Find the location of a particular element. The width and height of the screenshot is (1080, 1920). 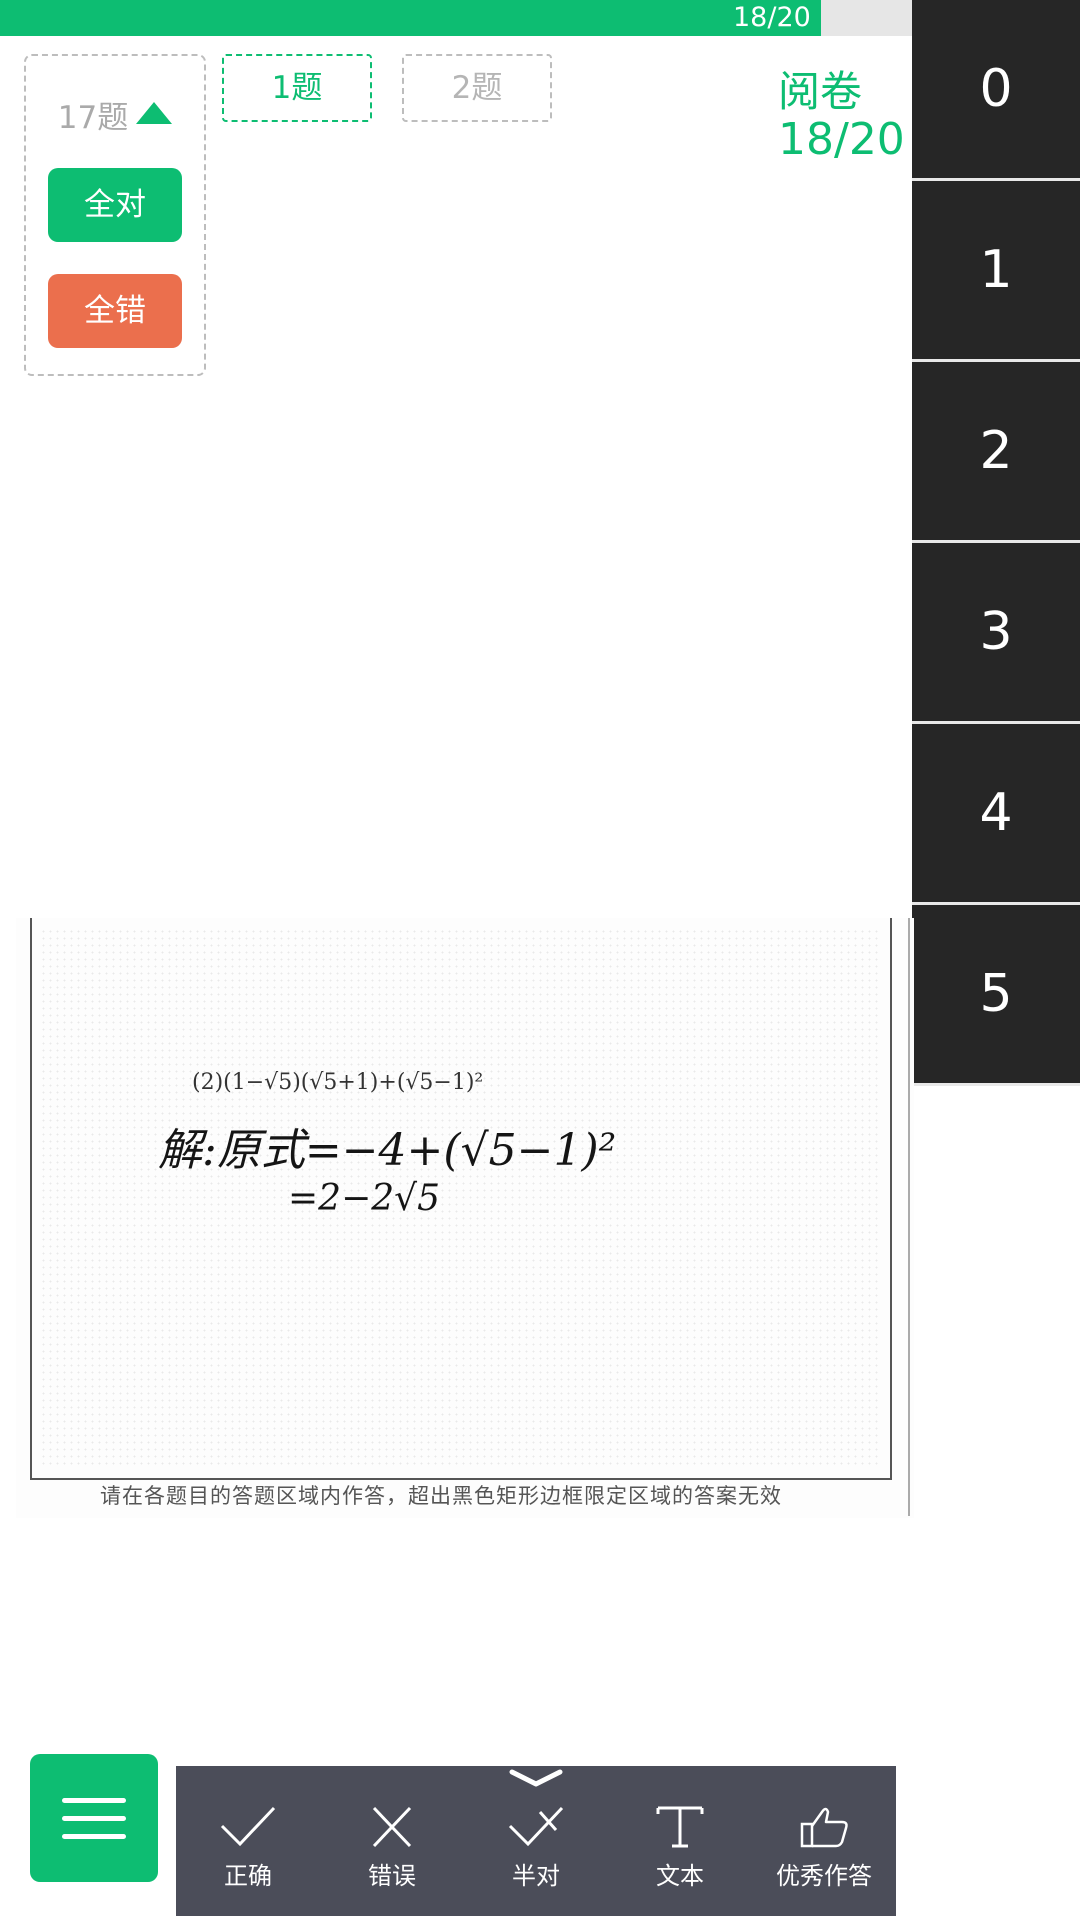

progress-text: 18/20 is located at coordinates (771, 17).